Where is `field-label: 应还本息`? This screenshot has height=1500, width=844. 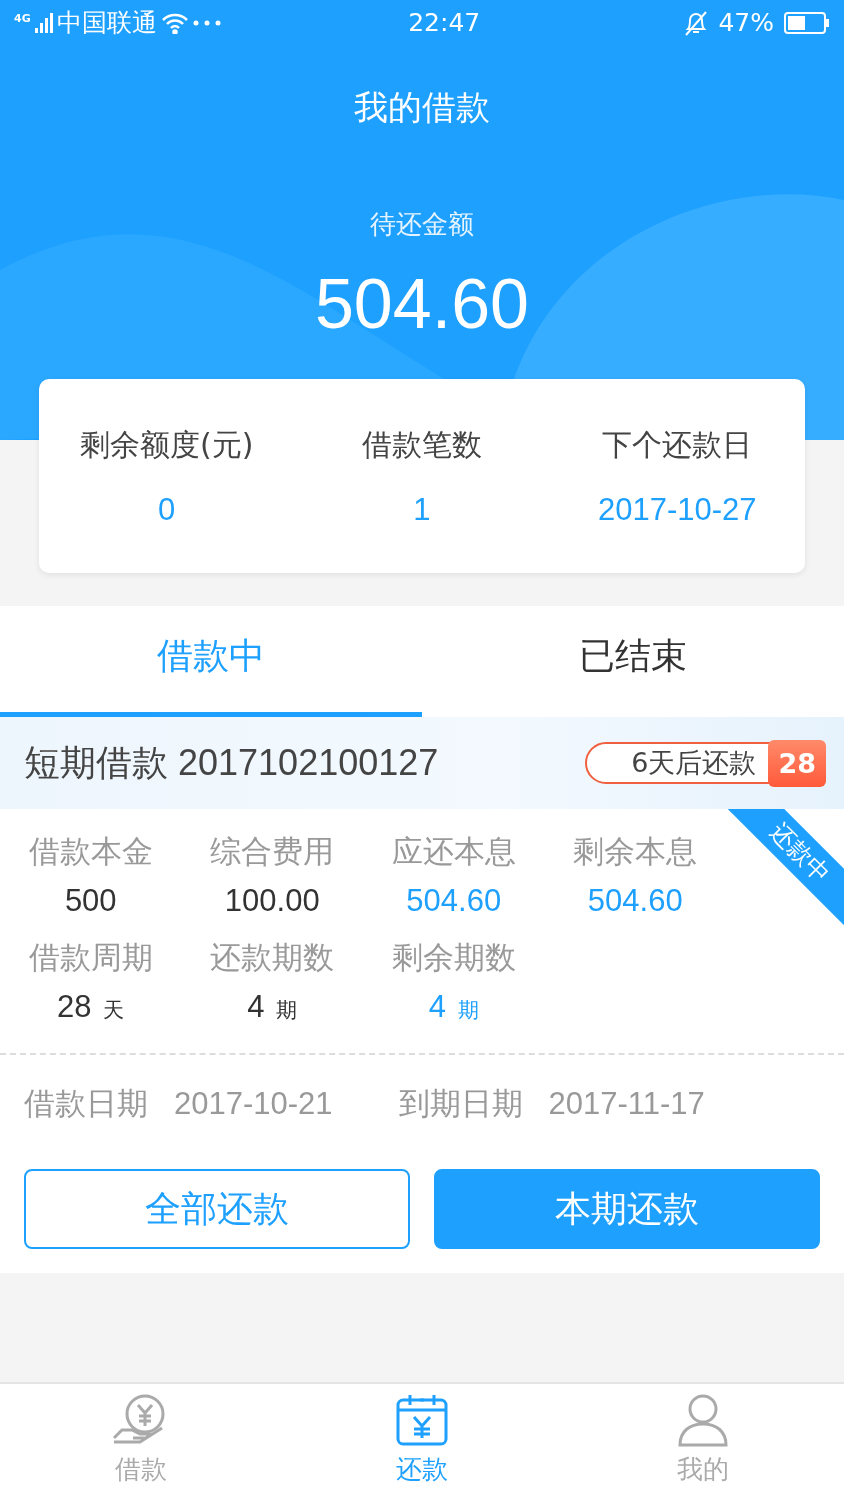
field-label: 应还本息 is located at coordinates (453, 851).